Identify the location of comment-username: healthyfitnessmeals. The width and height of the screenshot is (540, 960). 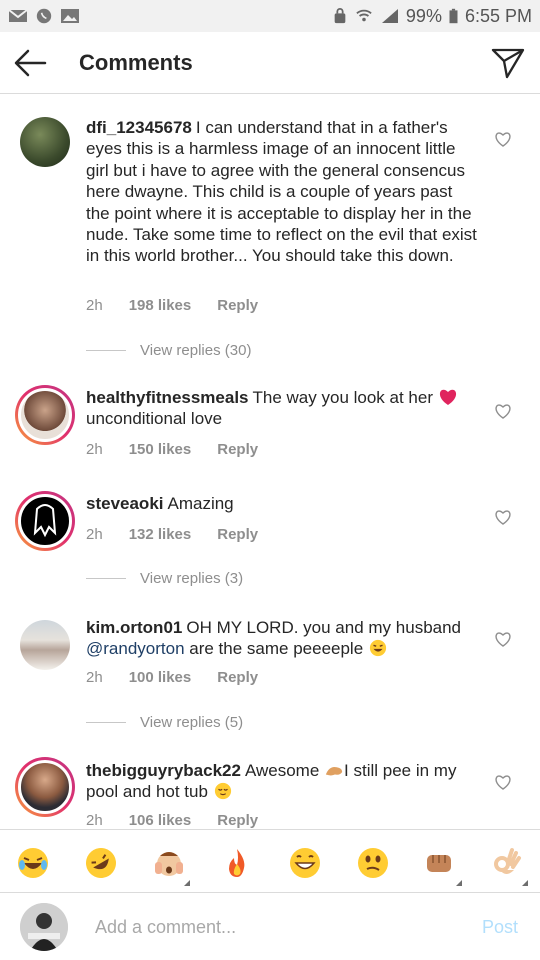
(167, 397).